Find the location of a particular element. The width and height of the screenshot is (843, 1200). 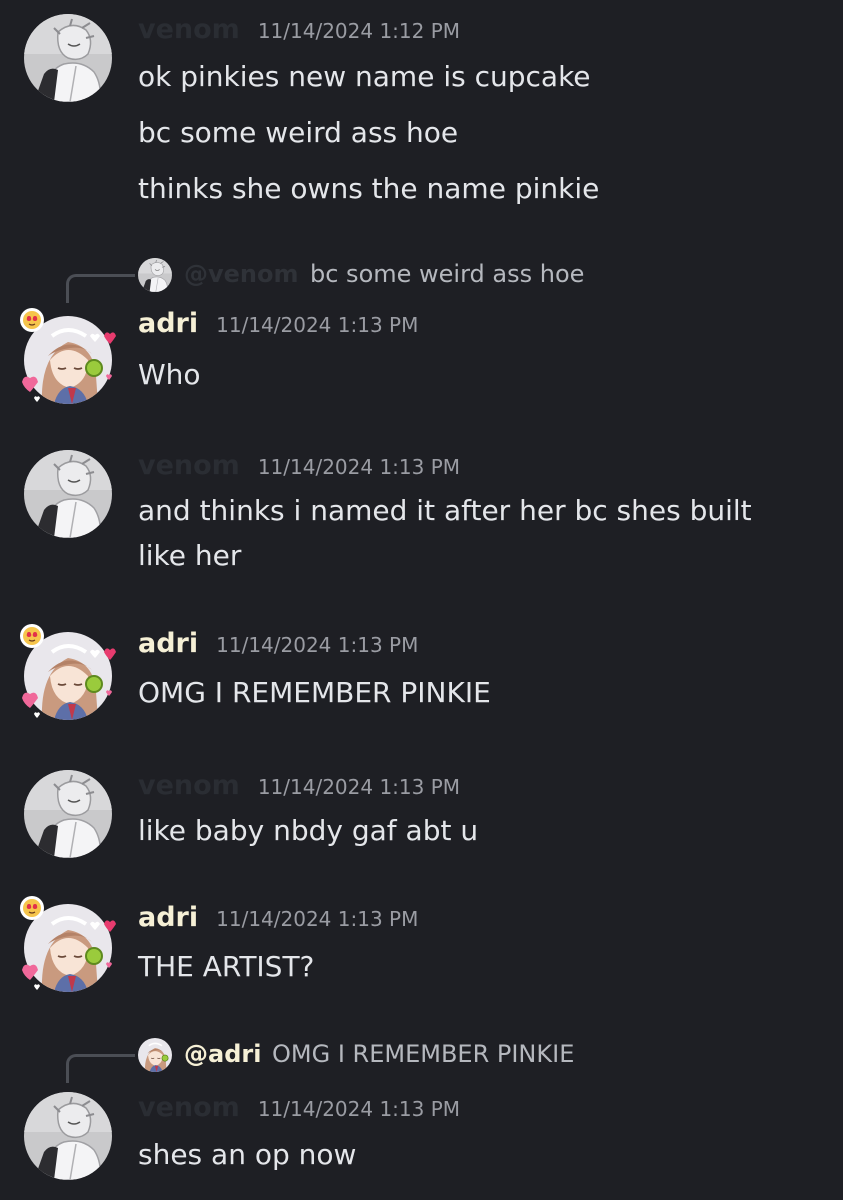

reply-avatar-adri-icon is located at coordinates (155, 1055).